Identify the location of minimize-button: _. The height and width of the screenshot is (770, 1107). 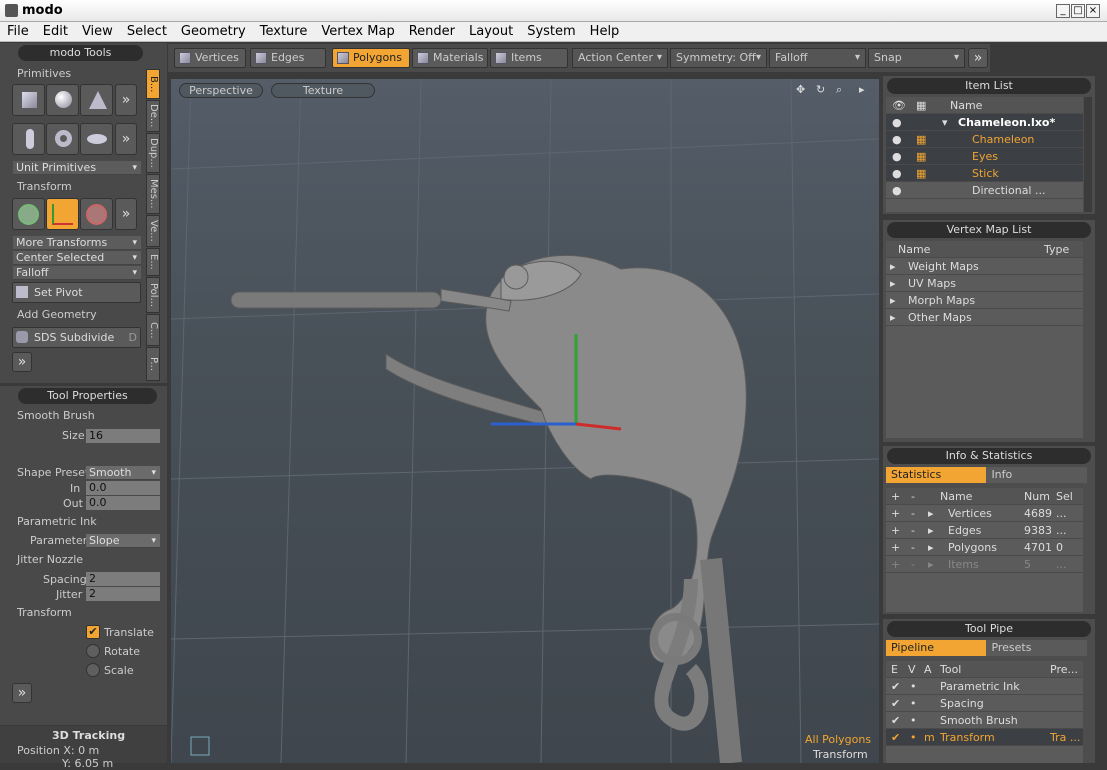
(1063, 11).